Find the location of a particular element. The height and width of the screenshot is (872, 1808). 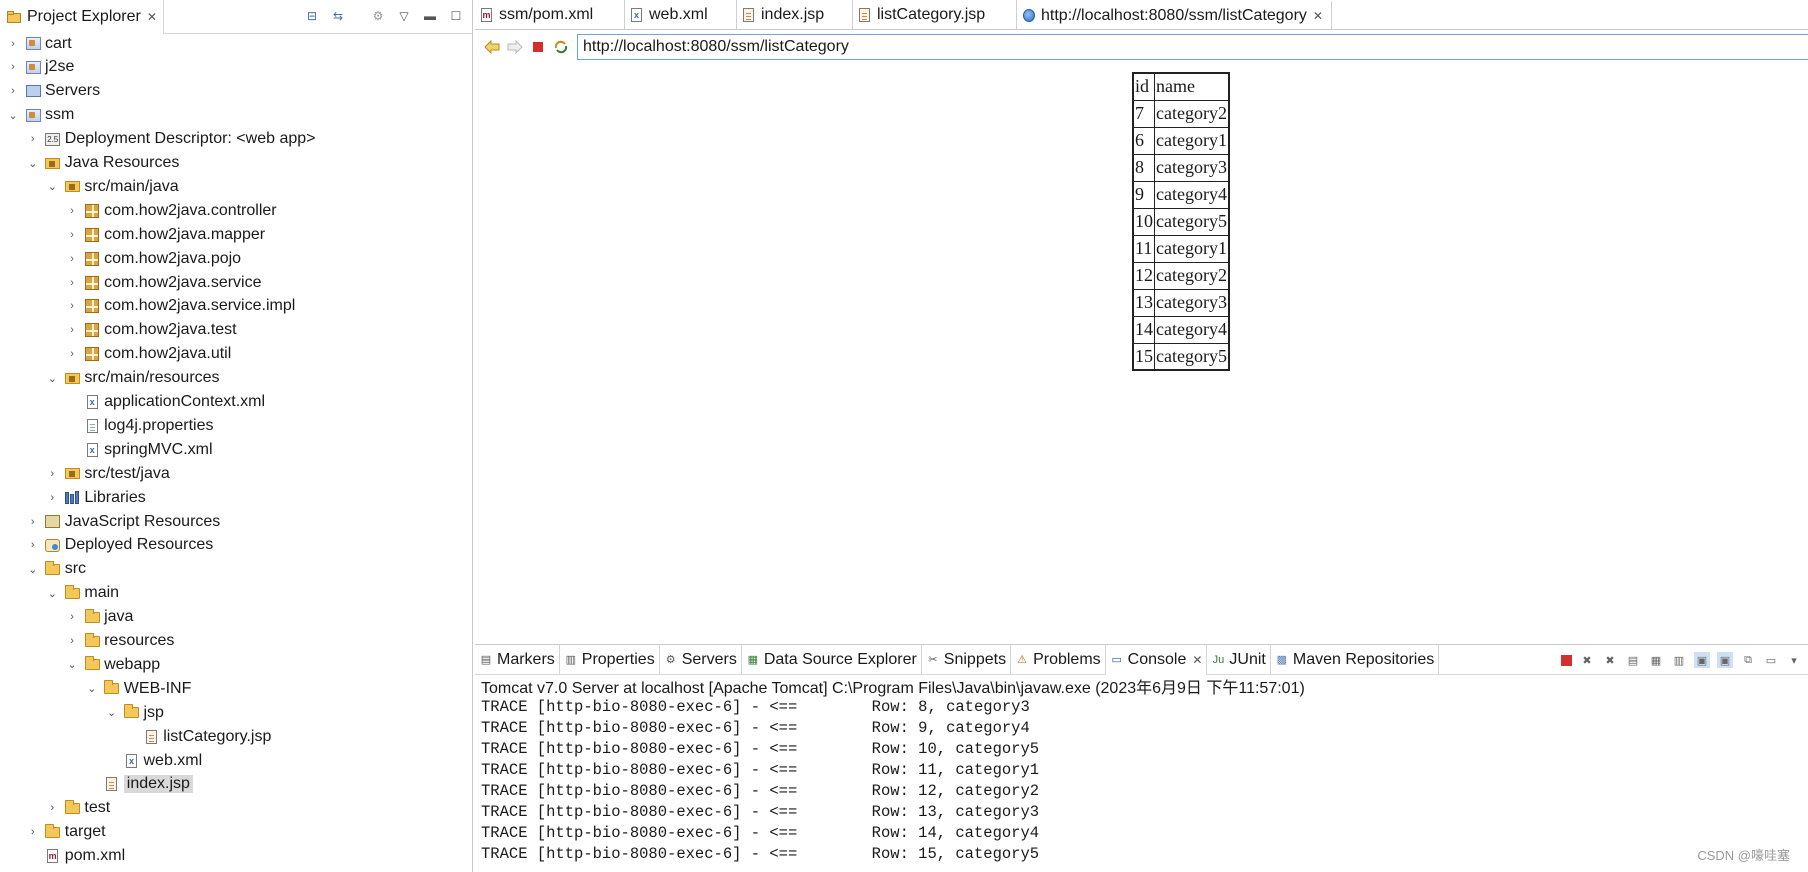

bottom-tab: ⚙ Servers is located at coordinates (701, 659).